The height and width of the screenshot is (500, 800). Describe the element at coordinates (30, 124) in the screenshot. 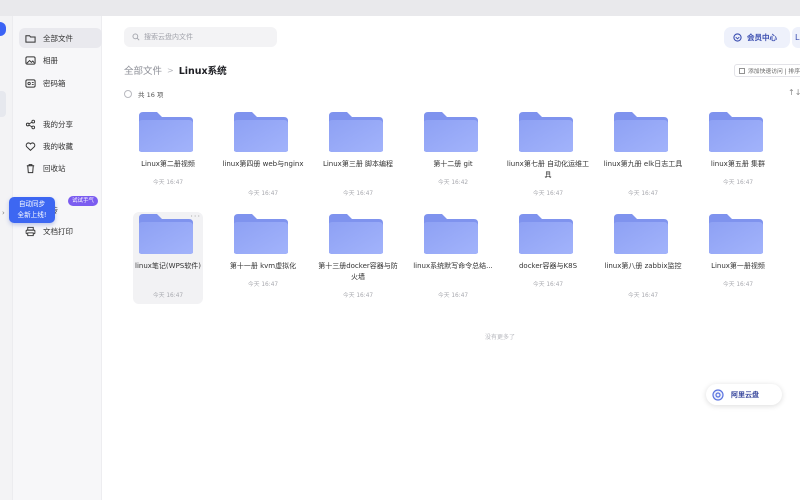

I see `share-icon` at that location.